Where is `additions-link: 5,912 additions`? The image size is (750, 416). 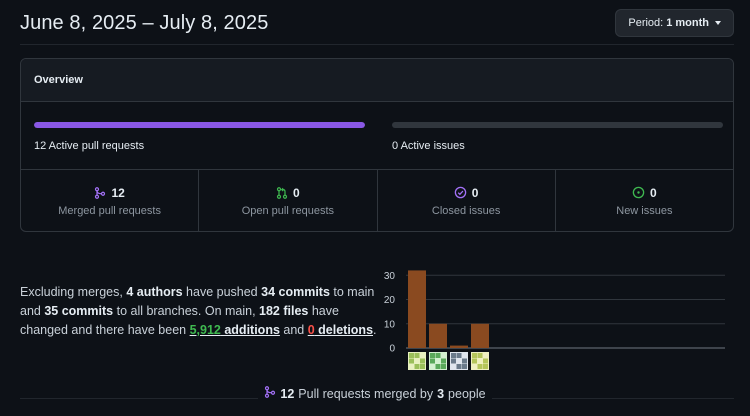 additions-link: 5,912 additions is located at coordinates (235, 330).